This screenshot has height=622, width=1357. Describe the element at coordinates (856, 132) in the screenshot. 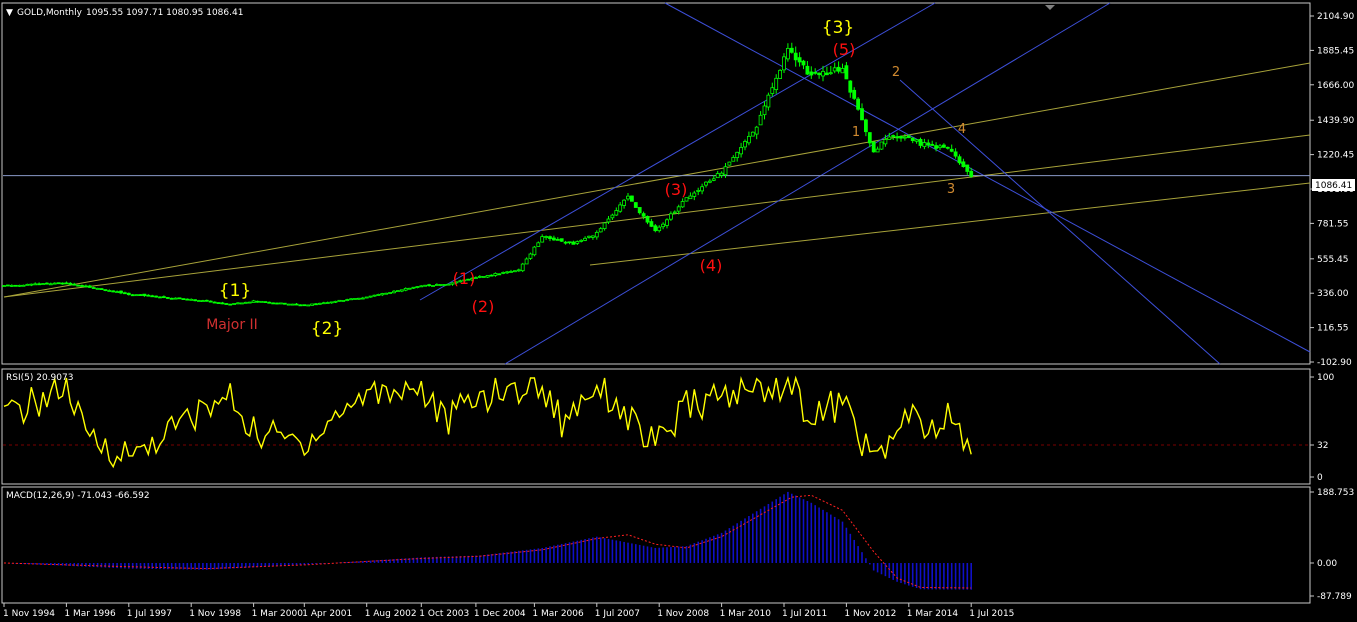

I see `wave-minor-1: 1` at that location.